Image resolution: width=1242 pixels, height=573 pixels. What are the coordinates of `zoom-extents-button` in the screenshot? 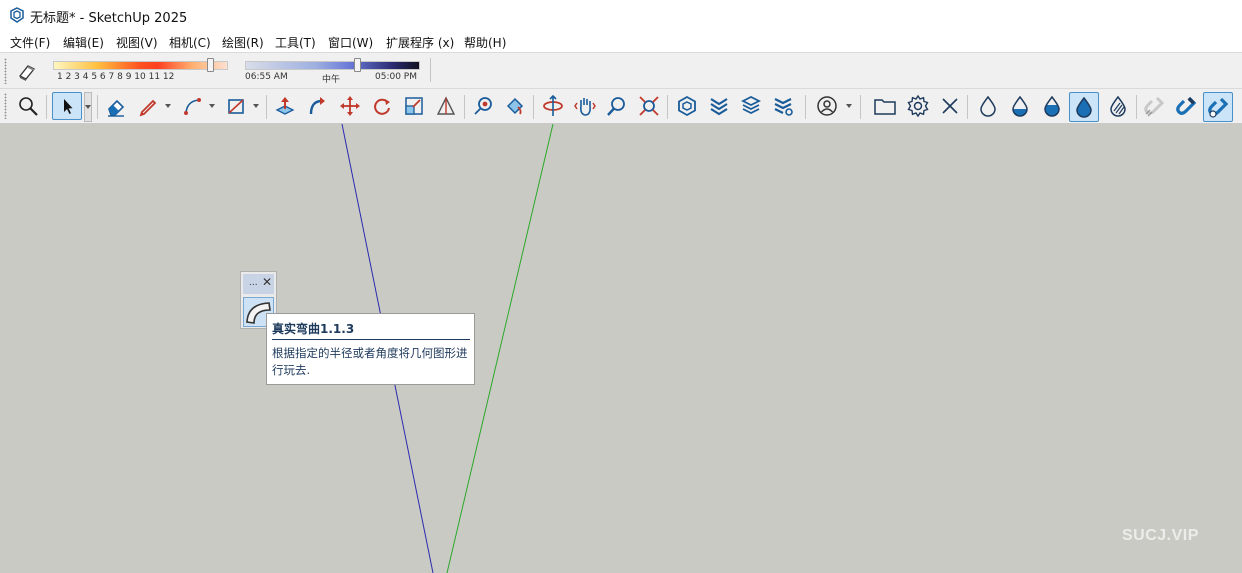 It's located at (649, 106).